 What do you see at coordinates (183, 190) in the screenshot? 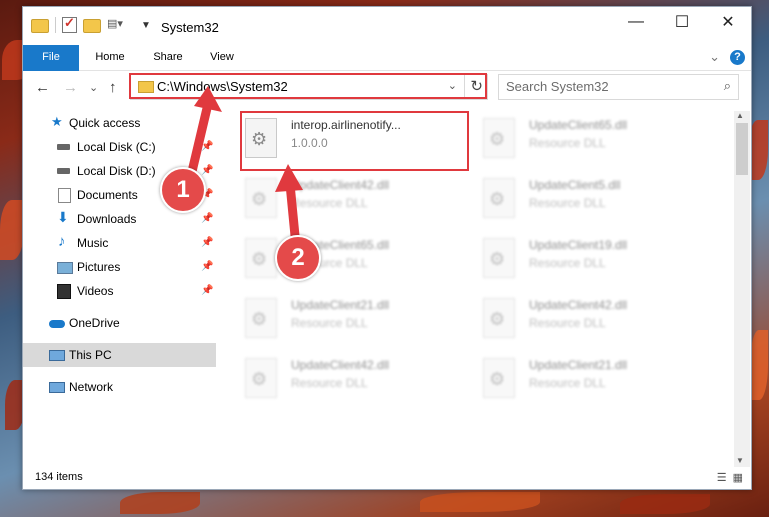
I see `step-1-badge: 1` at bounding box center [183, 190].